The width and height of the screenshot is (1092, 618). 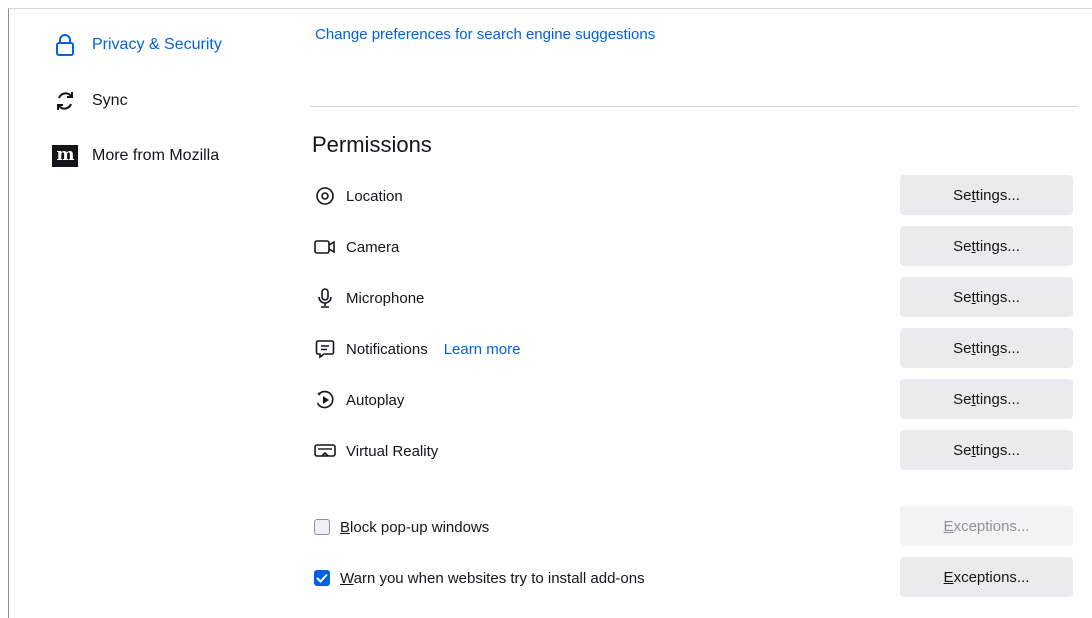 What do you see at coordinates (325, 349) in the screenshot?
I see `notifications-icon` at bounding box center [325, 349].